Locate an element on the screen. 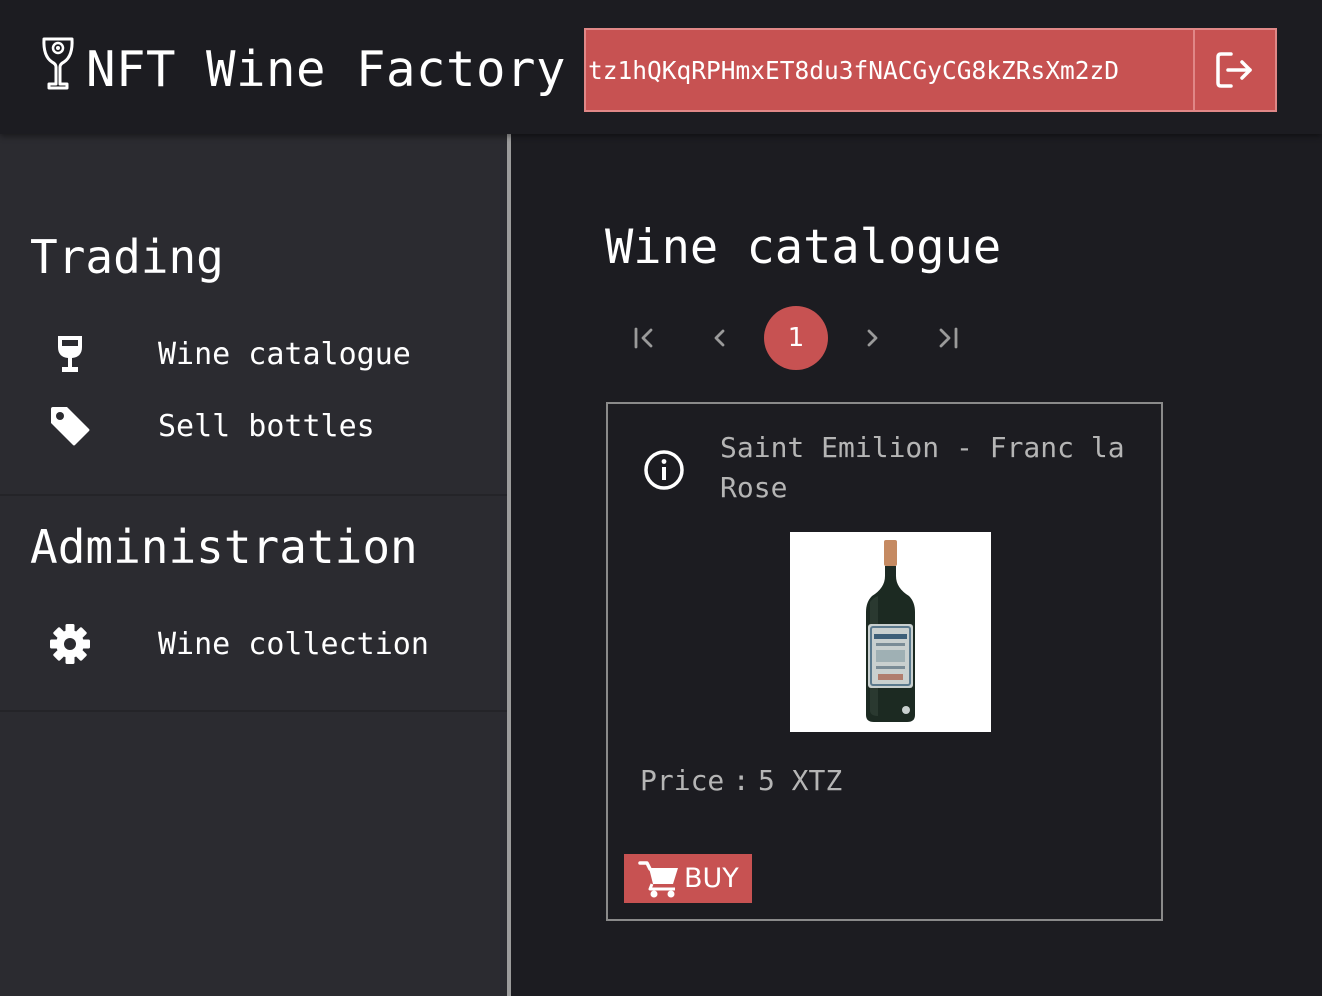 This screenshot has width=1322, height=996. info-icon is located at coordinates (664, 470).